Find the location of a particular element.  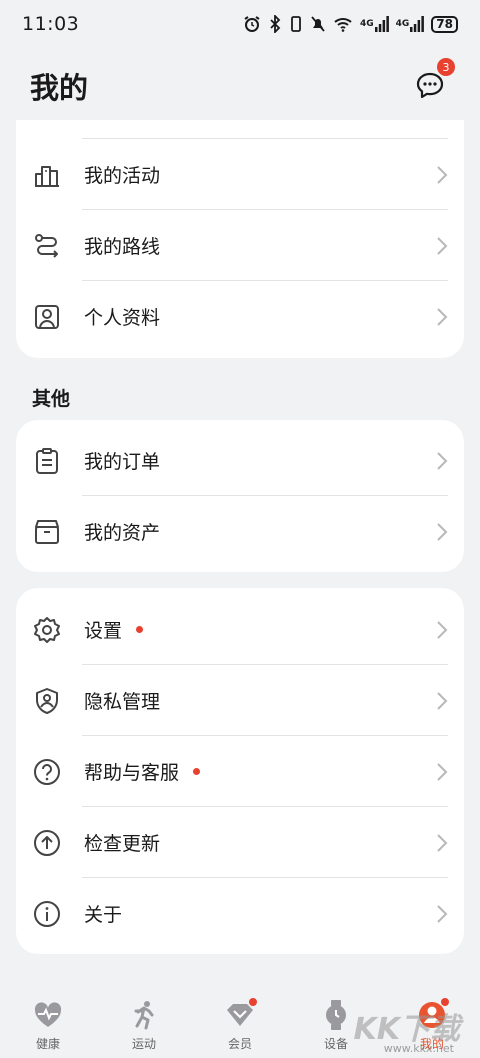

vibrate-icon is located at coordinates (296, 24).